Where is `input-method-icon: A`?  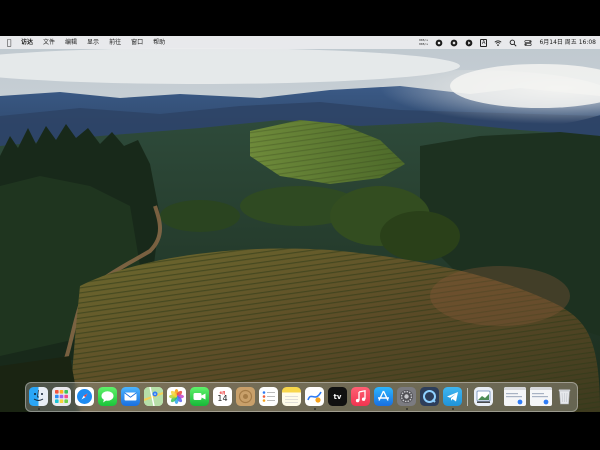 input-method-icon: A is located at coordinates (484, 42).